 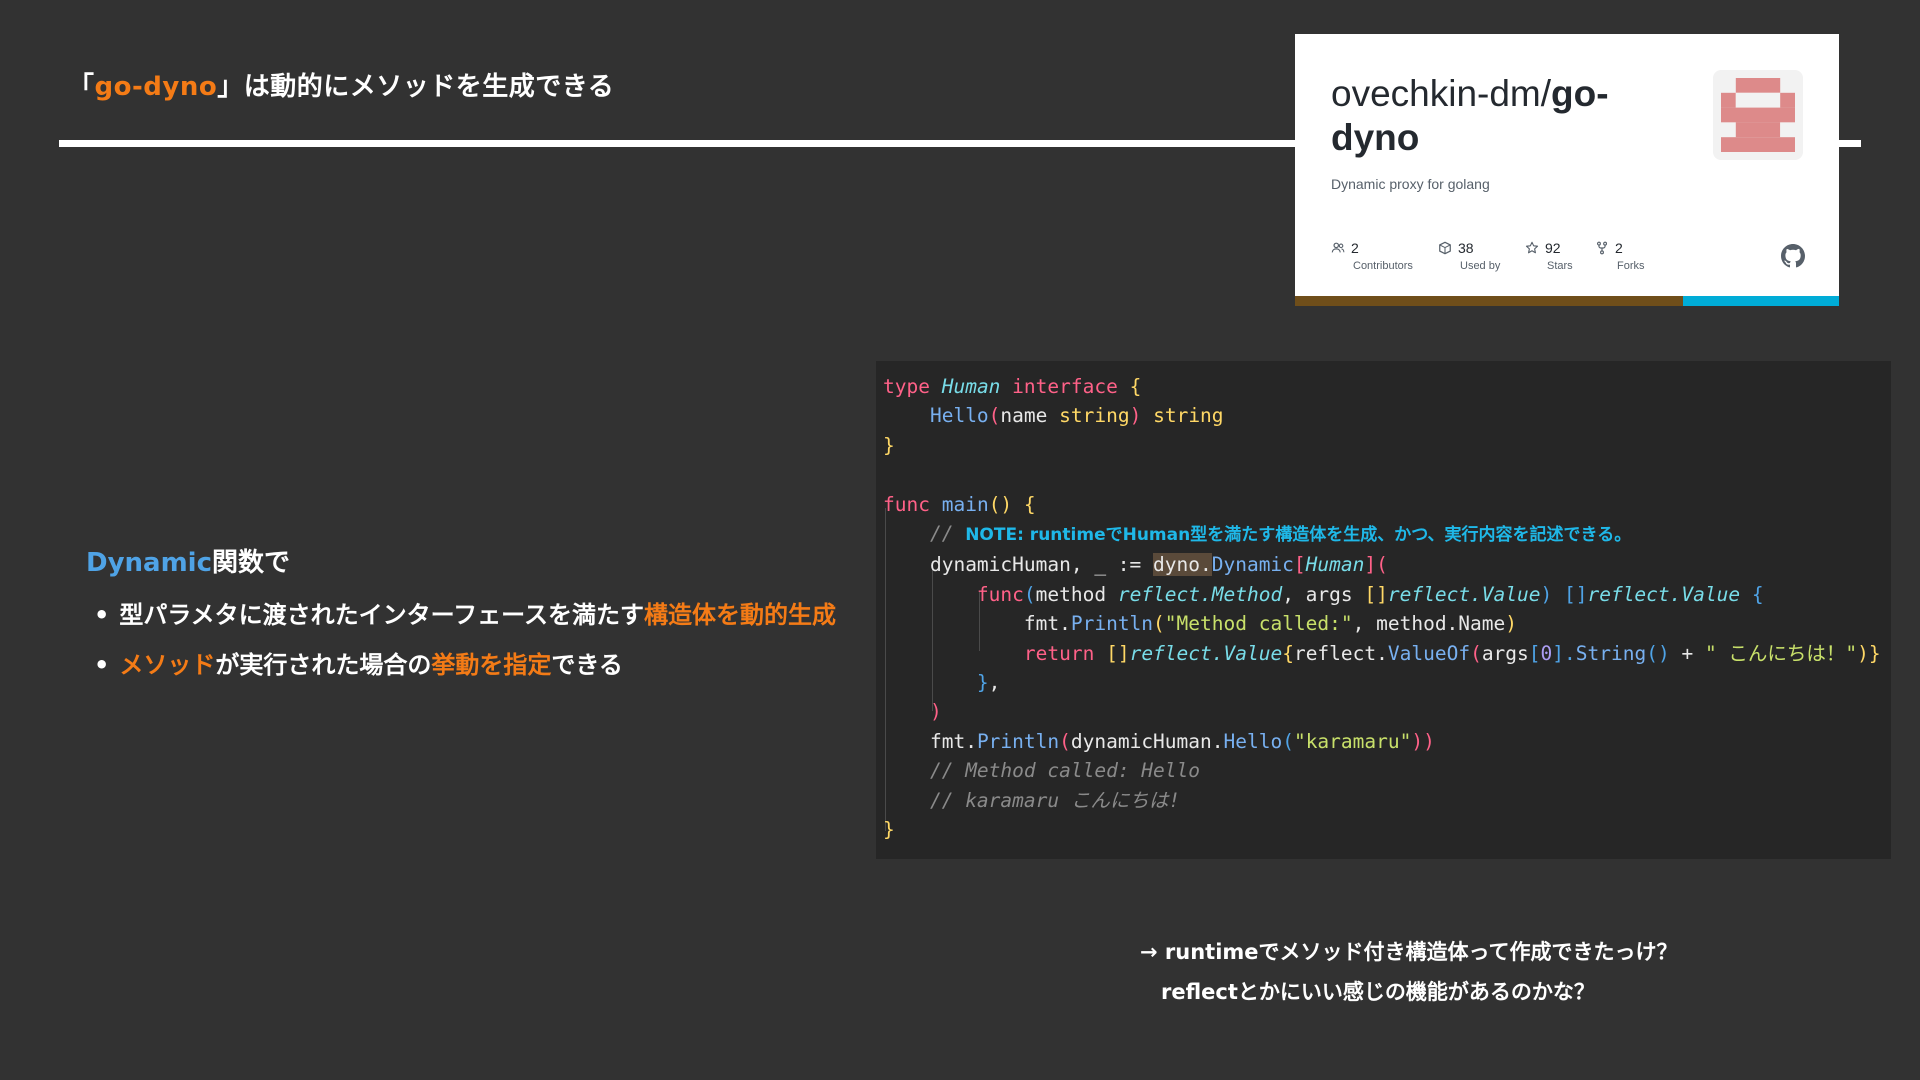 What do you see at coordinates (587, 665) in the screenshot?
I see `bullet-text-end: できる` at bounding box center [587, 665].